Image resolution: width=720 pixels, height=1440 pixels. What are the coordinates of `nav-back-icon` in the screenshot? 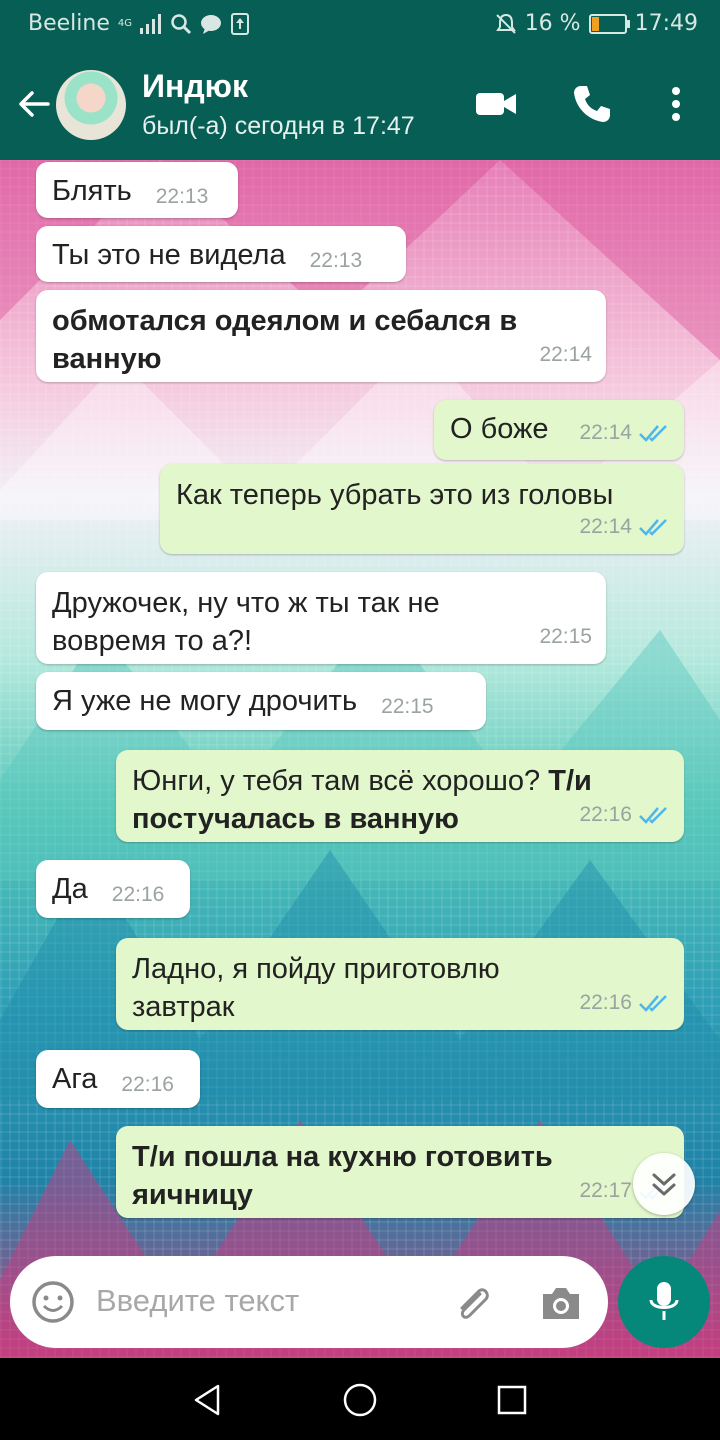 It's located at (208, 1400).